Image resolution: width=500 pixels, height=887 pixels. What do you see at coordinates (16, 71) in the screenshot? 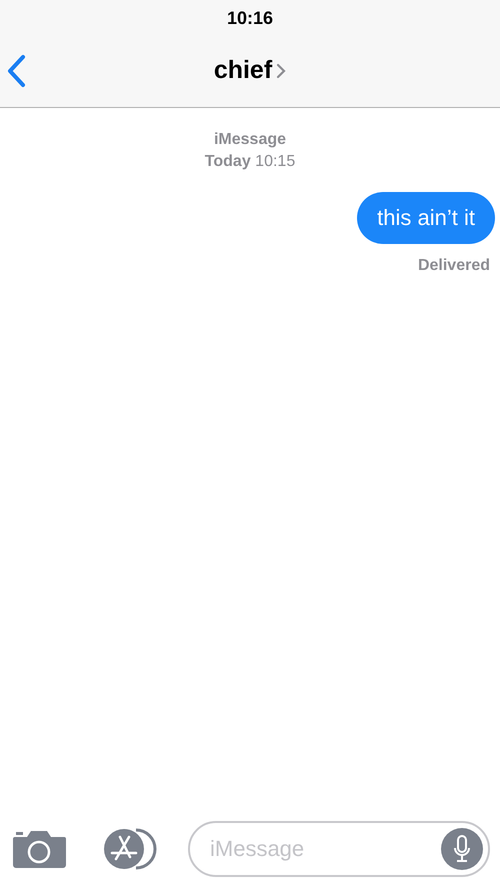
I see `back-chevron-icon` at bounding box center [16, 71].